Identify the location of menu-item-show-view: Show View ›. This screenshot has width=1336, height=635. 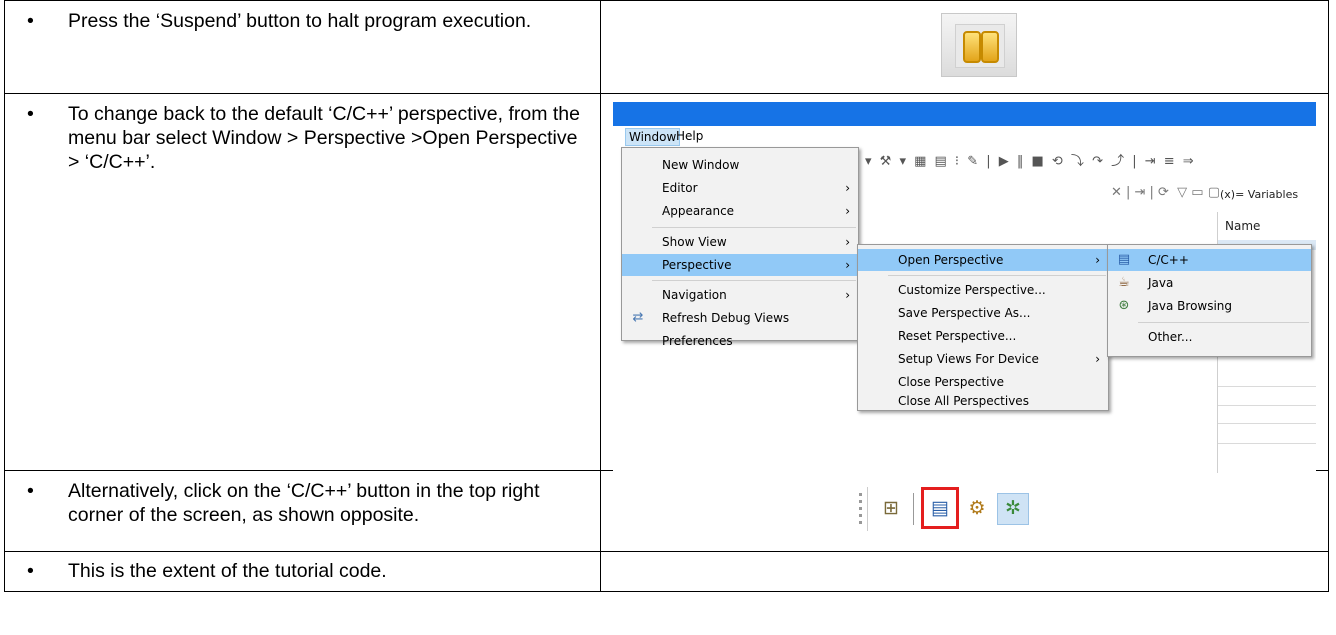
(740, 242).